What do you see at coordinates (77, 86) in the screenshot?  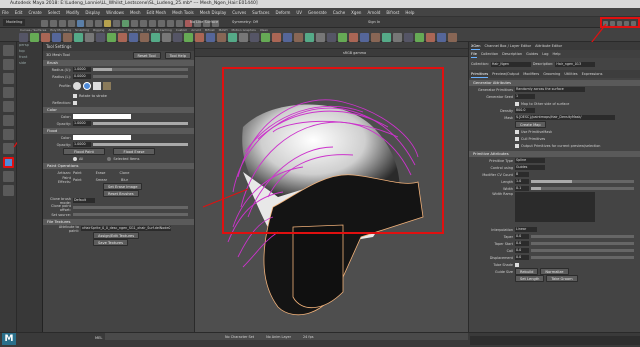 I see `profile-soft-icon` at bounding box center [77, 86].